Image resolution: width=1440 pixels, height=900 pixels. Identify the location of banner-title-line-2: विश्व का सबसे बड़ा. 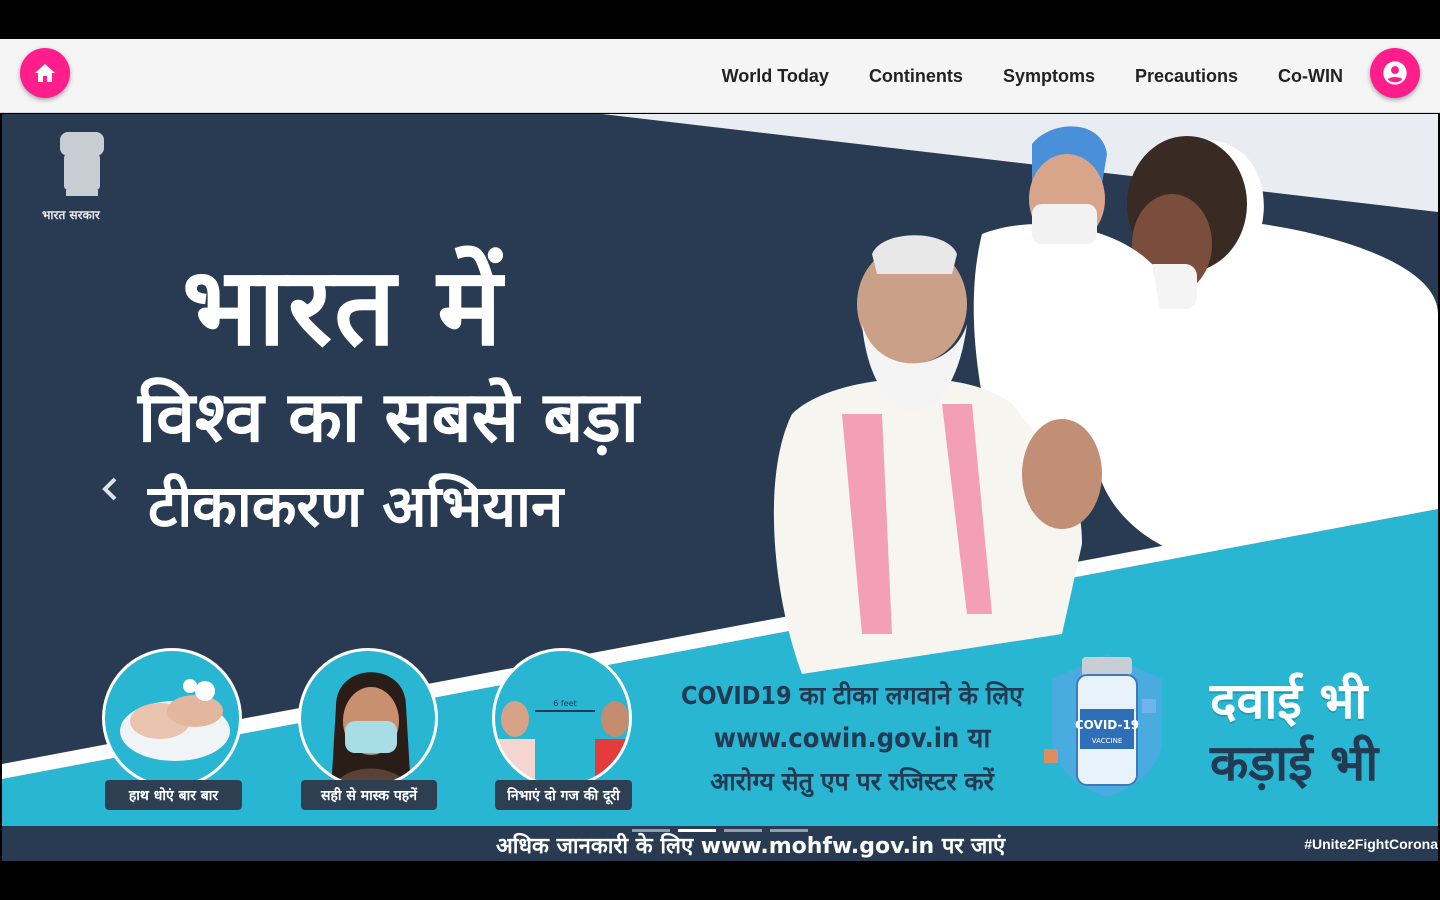
(388, 417).